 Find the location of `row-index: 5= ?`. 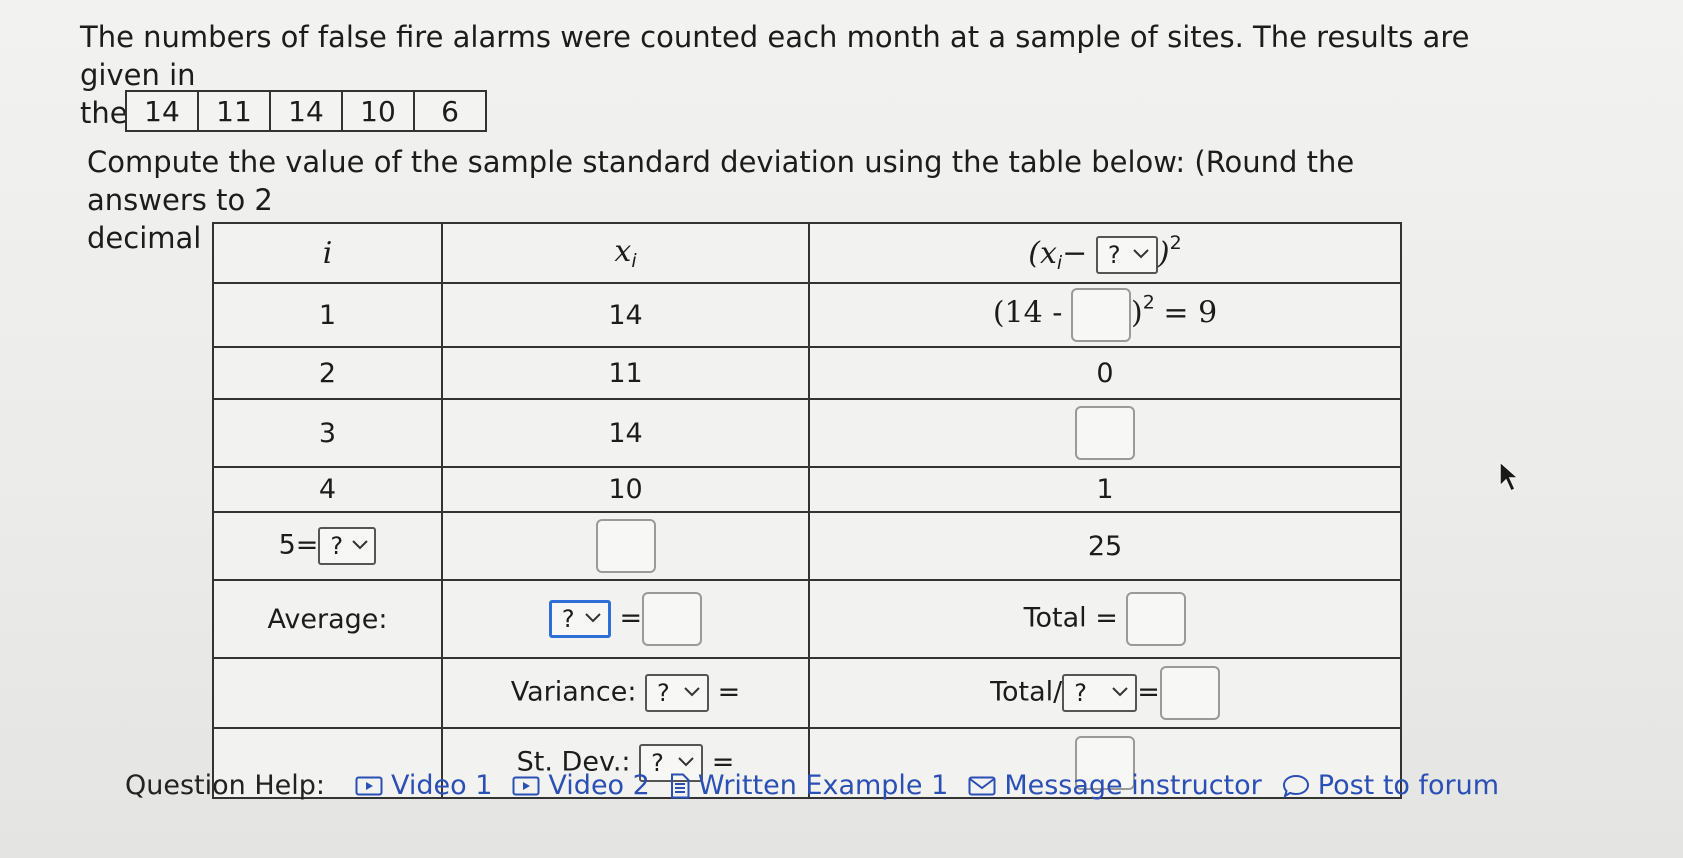

row-index: 5= ? is located at coordinates (327, 546).